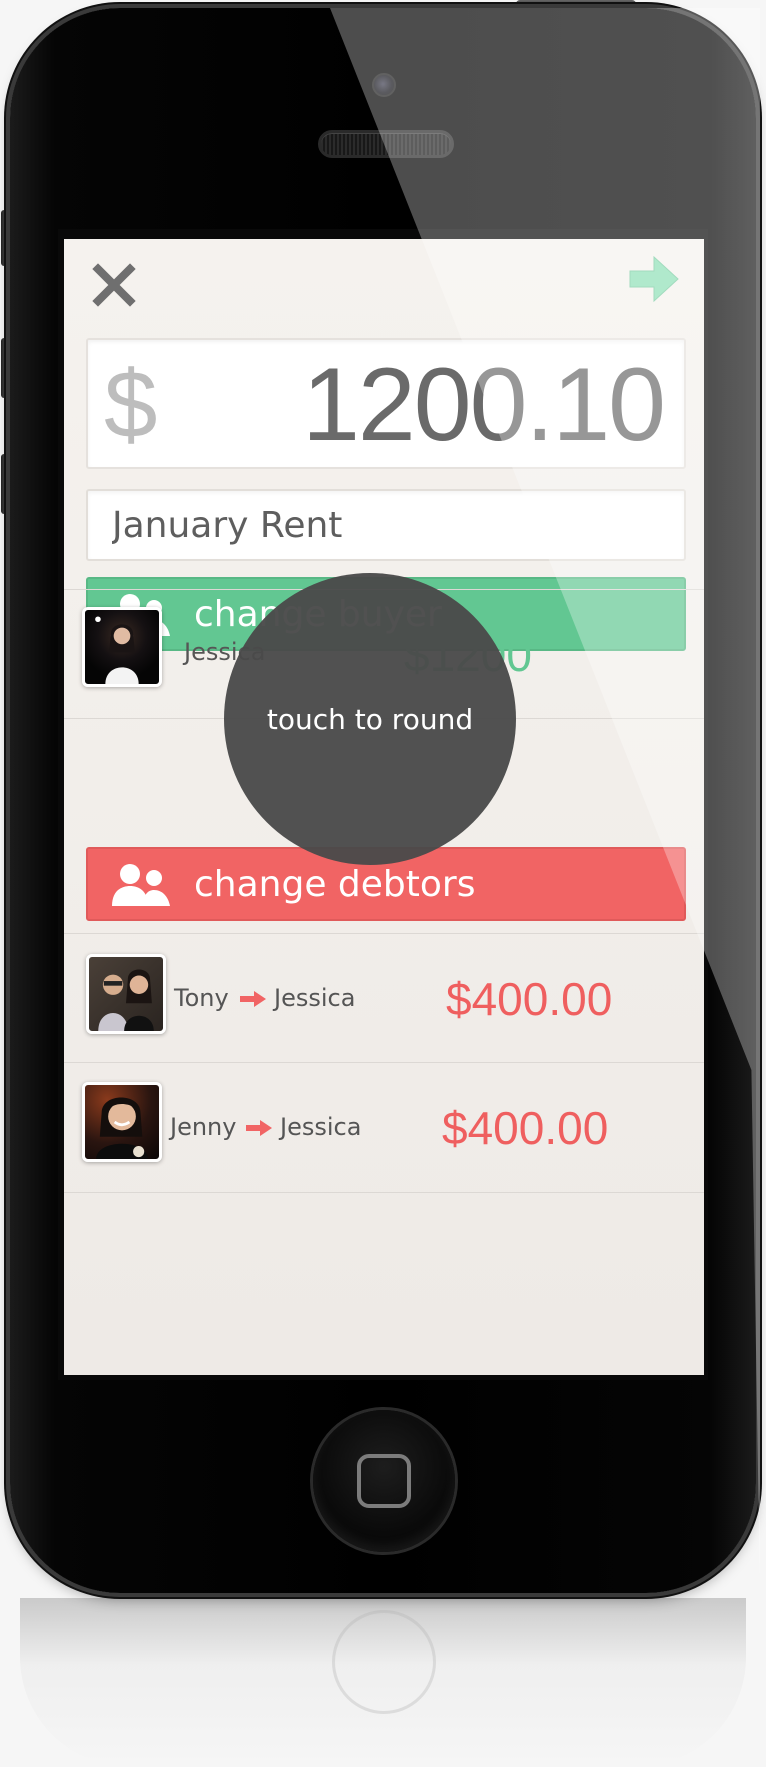 This screenshot has width=766, height=1767. I want to click on amount-field: $, so click(386, 403).